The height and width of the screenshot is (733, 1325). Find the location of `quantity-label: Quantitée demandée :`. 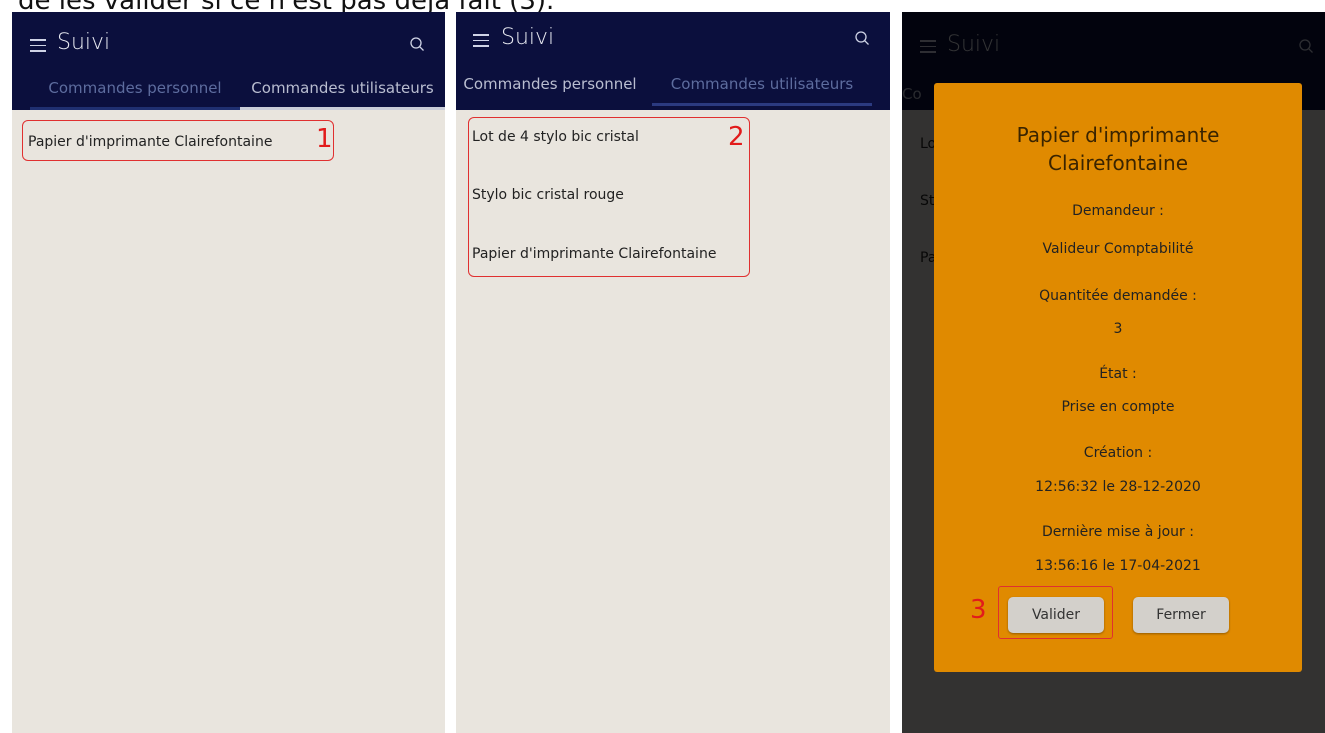

quantity-label: Quantitée demandée : is located at coordinates (1118, 296).